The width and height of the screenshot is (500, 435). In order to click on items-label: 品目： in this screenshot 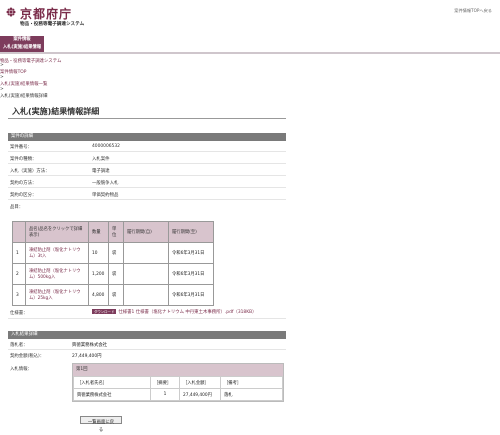, I will do `click(17, 207)`.